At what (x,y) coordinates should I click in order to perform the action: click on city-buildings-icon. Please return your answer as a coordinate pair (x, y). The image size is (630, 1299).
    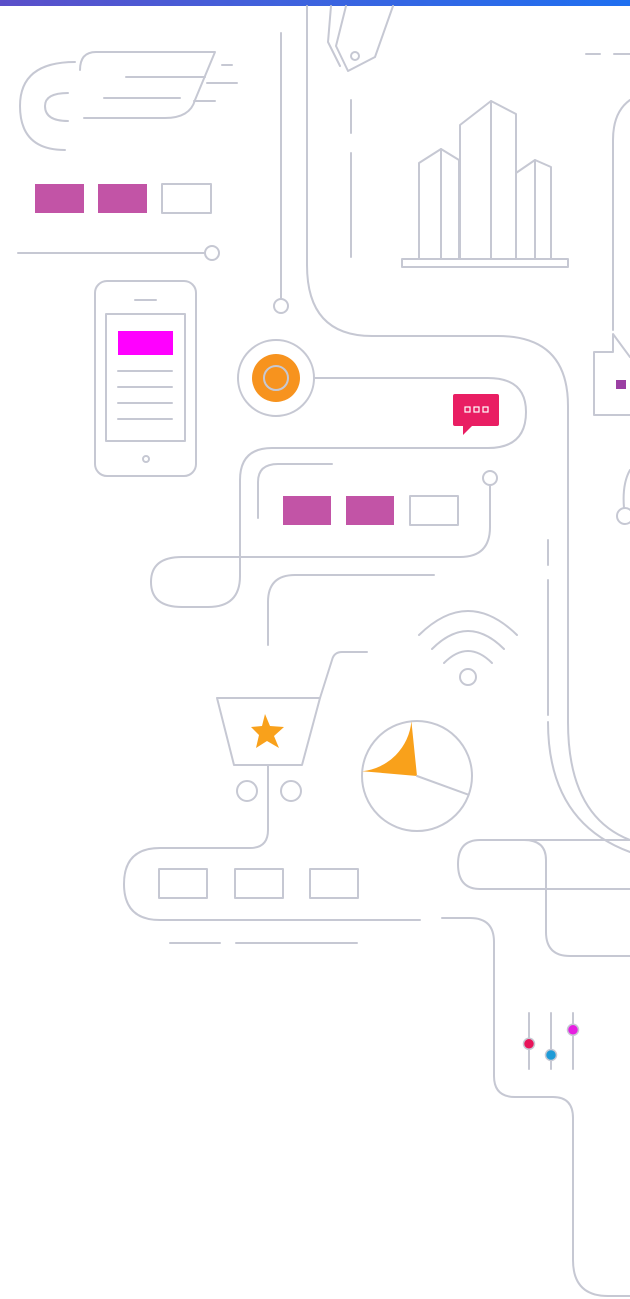
    Looking at the image, I should click on (485, 184).